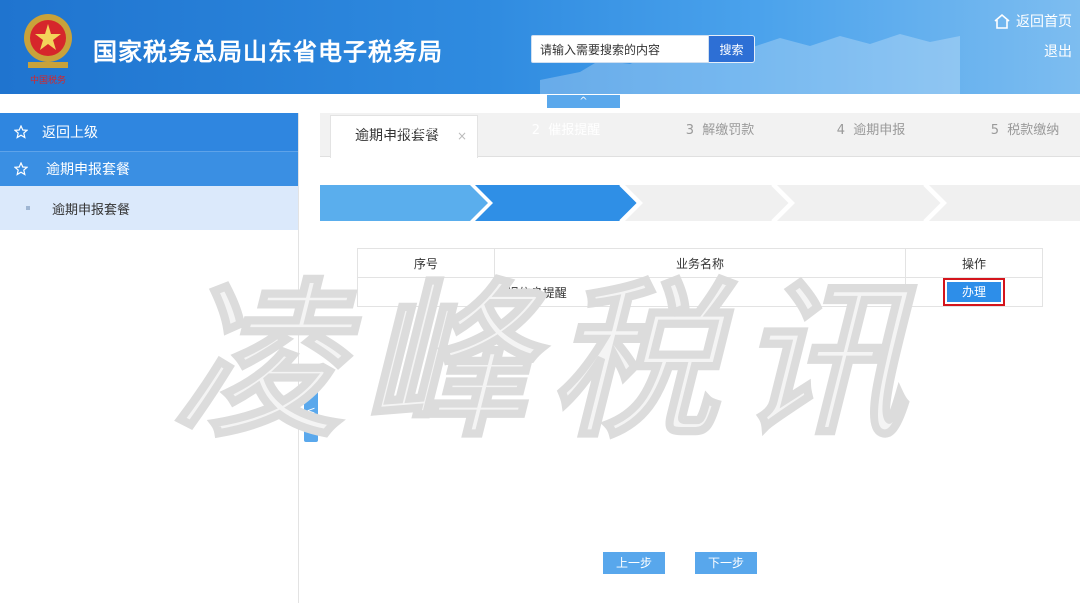  Describe the element at coordinates (48, 80) in the screenshot. I see `emblem-caption: 中国税务` at that location.